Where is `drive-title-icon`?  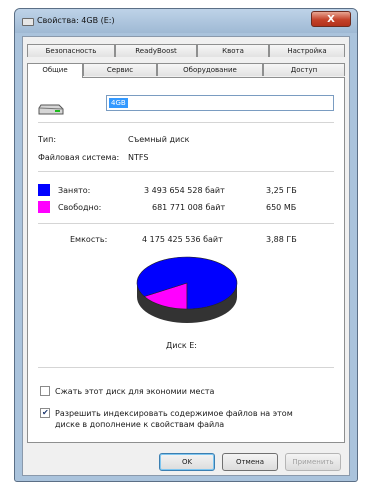 drive-title-icon is located at coordinates (28, 22).